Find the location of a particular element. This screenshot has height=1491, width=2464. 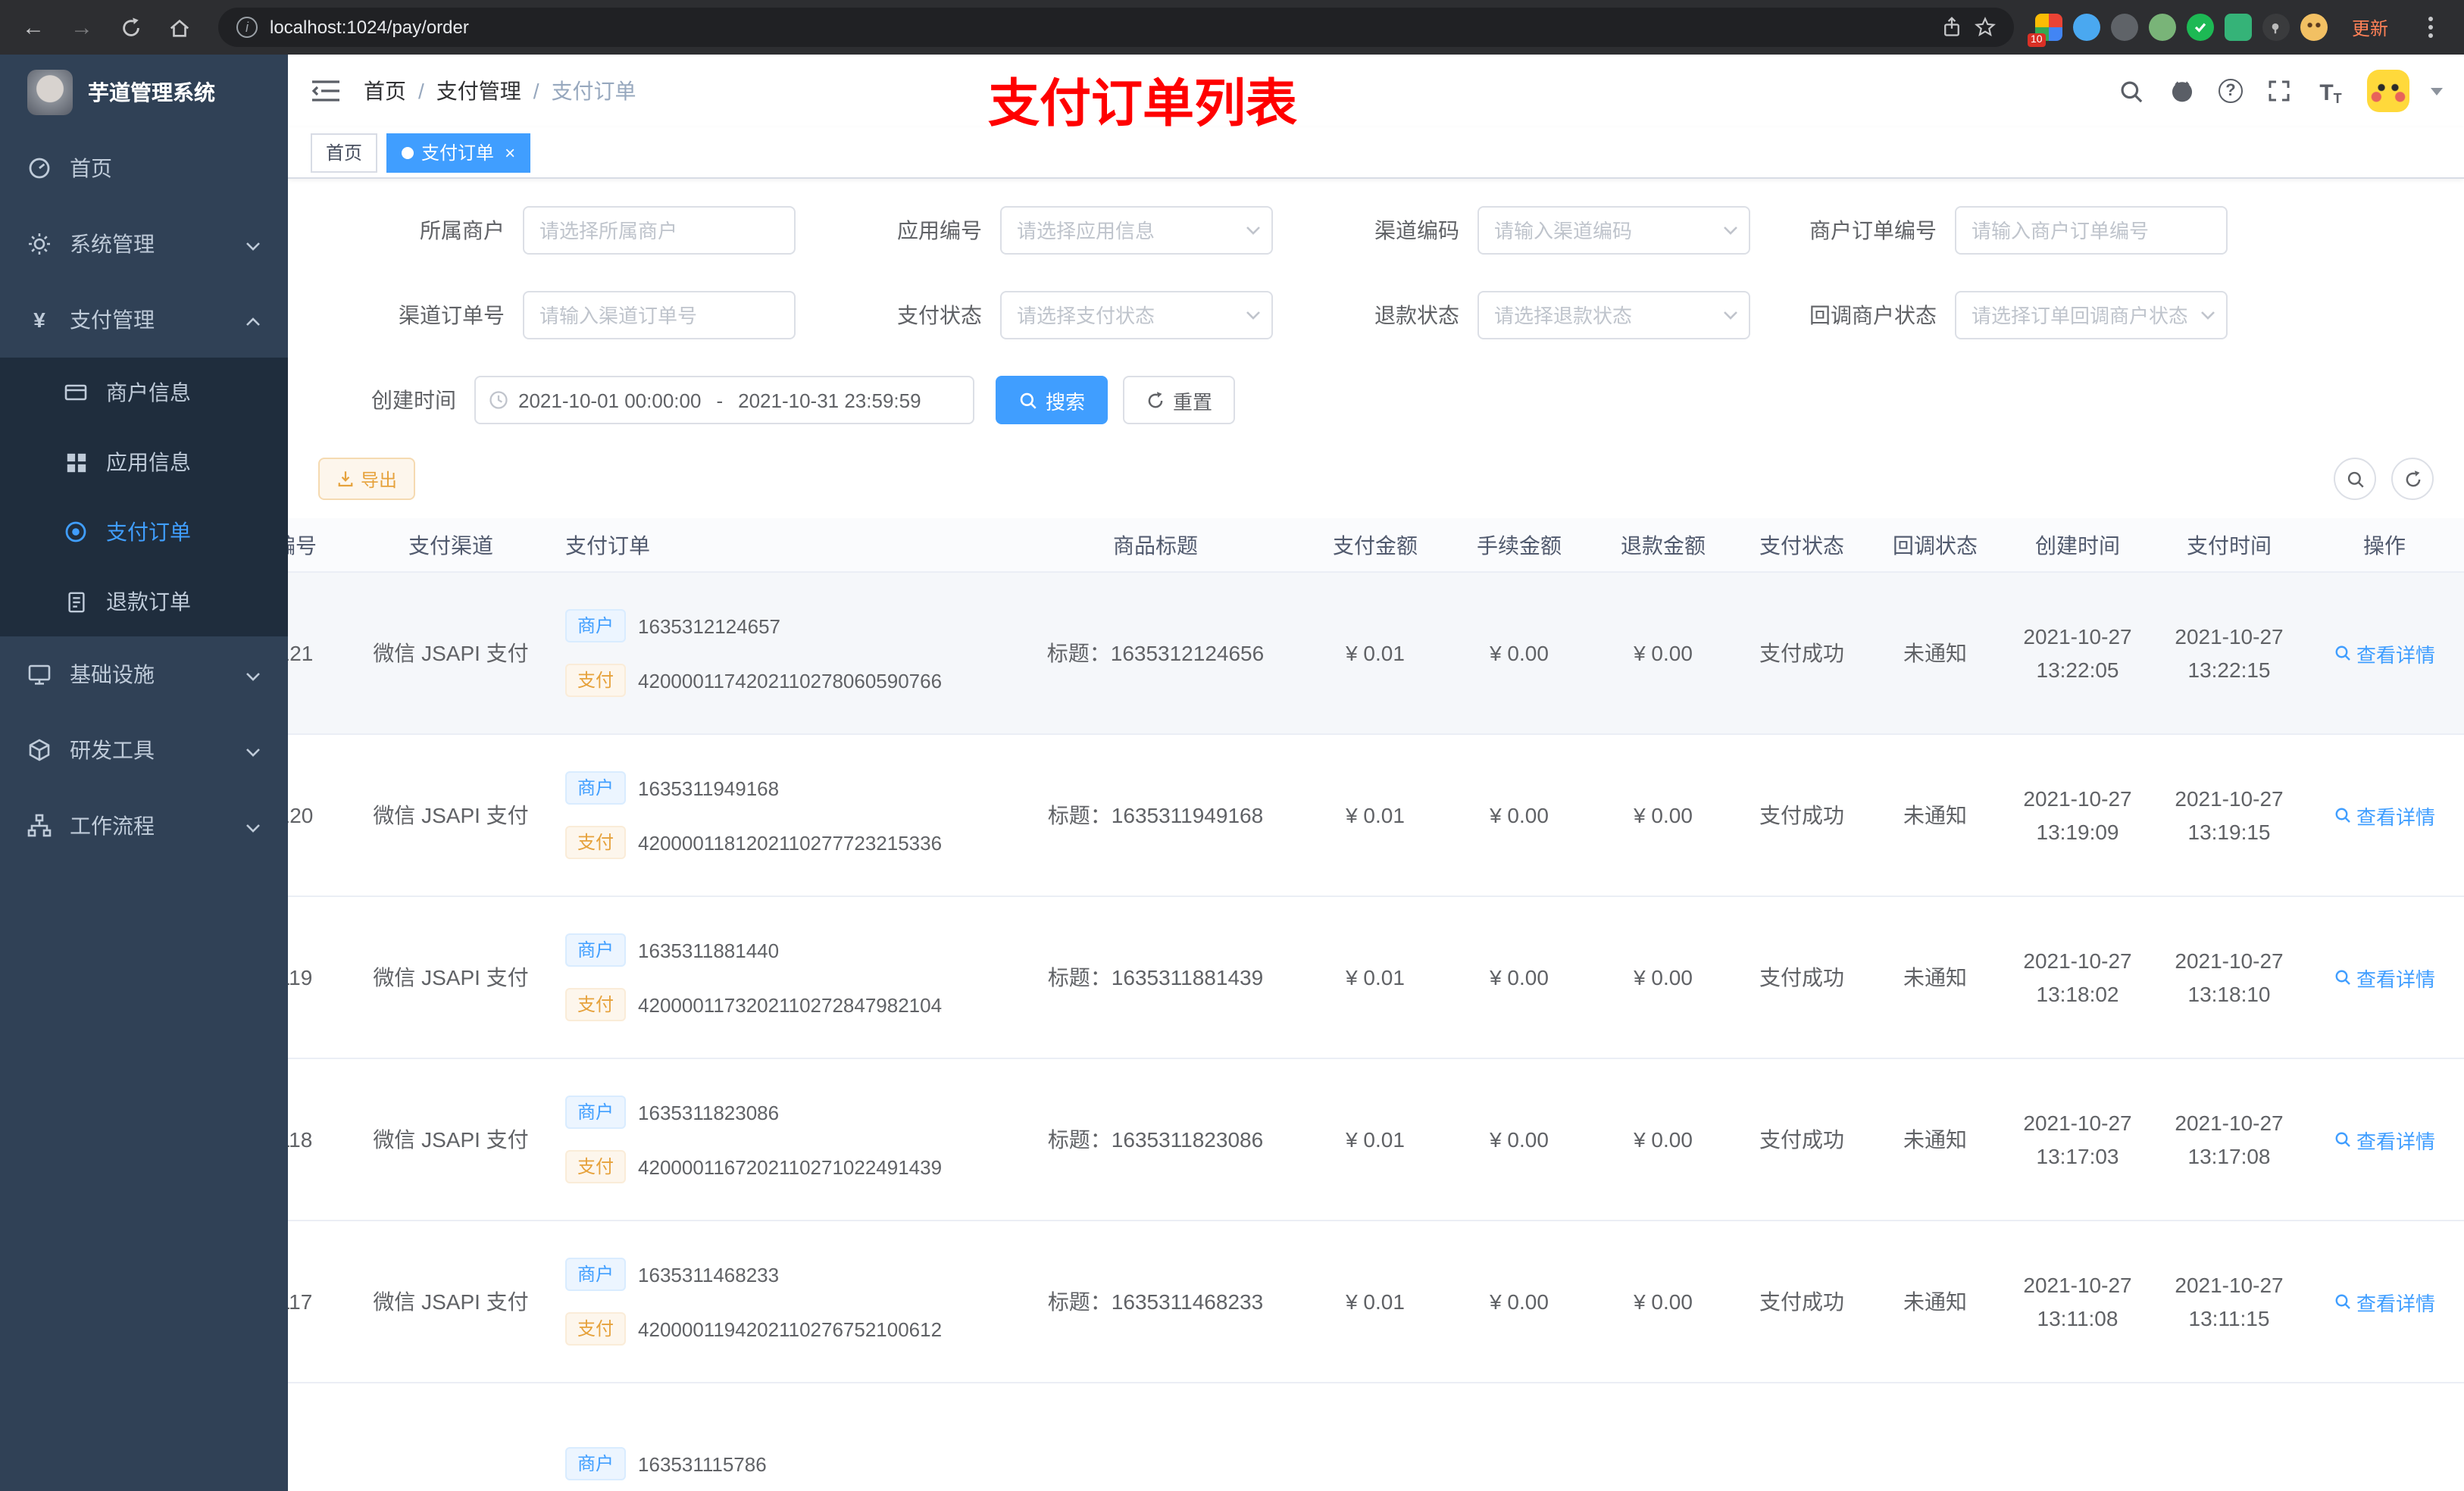

tab-pay-order: 支付订单 × is located at coordinates (458, 152).